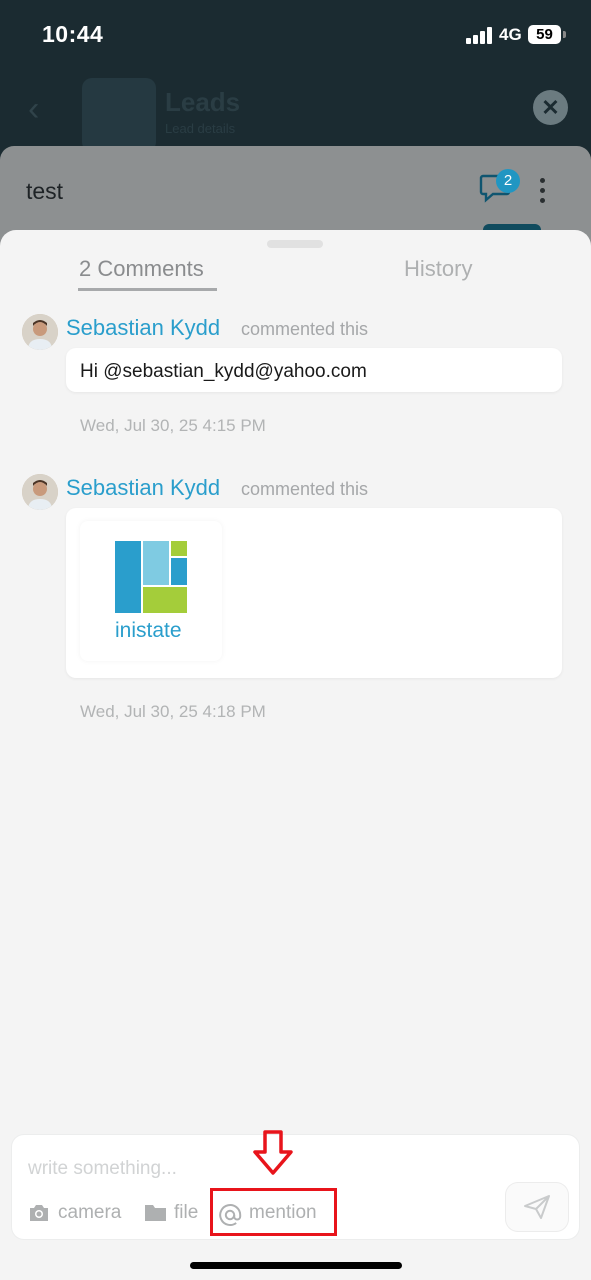 This screenshot has width=591, height=1280. Describe the element at coordinates (155, 1213) in the screenshot. I see `folder-icon` at that location.